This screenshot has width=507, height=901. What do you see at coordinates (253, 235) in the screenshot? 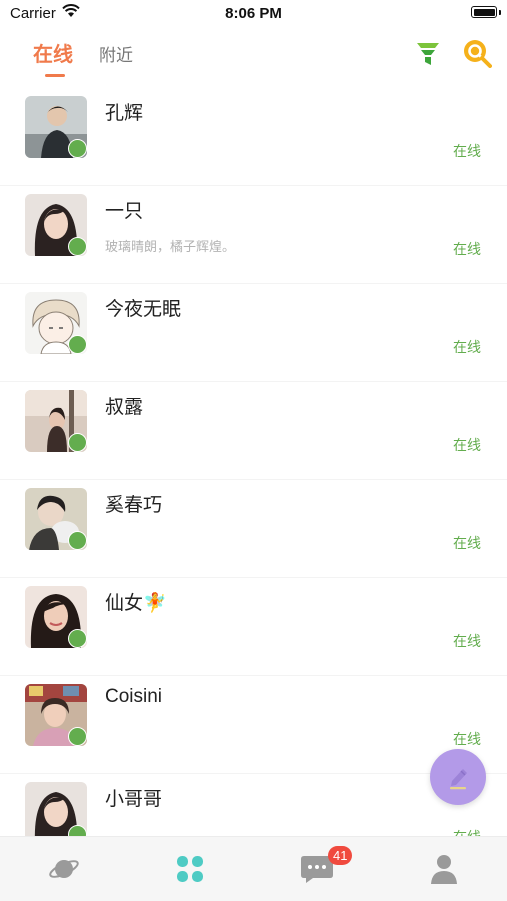
I see `user-row: 一只 玻璃晴朗，橘子辉煌。 在线` at bounding box center [253, 235].